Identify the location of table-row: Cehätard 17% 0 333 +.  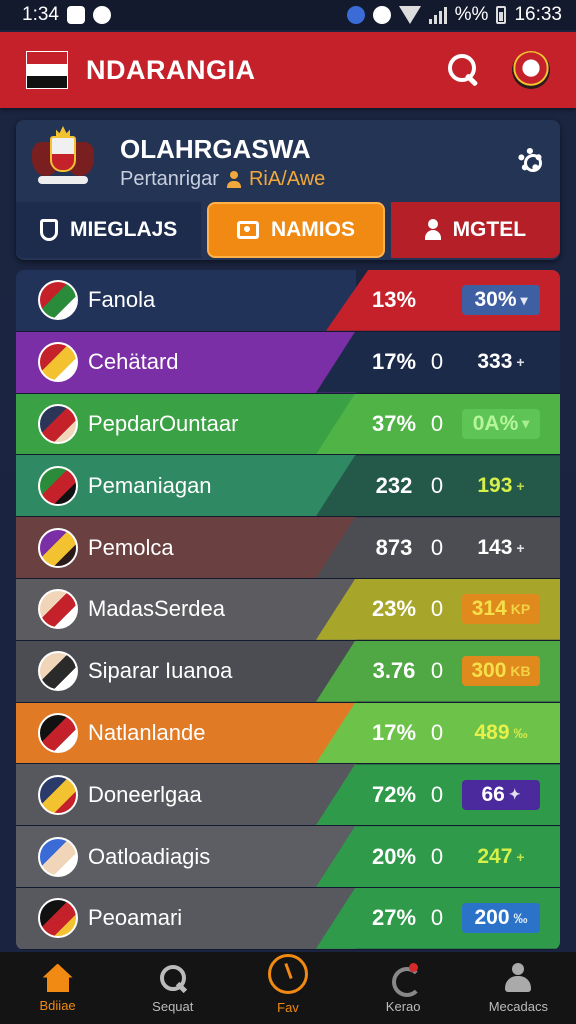
(288, 362).